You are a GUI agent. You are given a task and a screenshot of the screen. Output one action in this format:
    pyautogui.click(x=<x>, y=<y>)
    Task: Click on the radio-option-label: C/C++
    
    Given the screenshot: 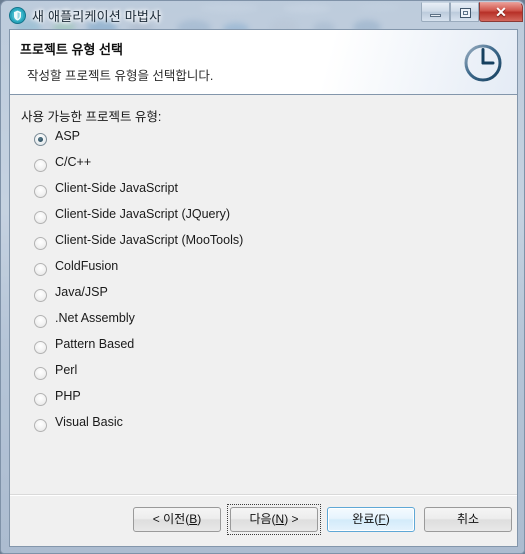 What is the action you would take?
    pyautogui.click(x=73, y=162)
    